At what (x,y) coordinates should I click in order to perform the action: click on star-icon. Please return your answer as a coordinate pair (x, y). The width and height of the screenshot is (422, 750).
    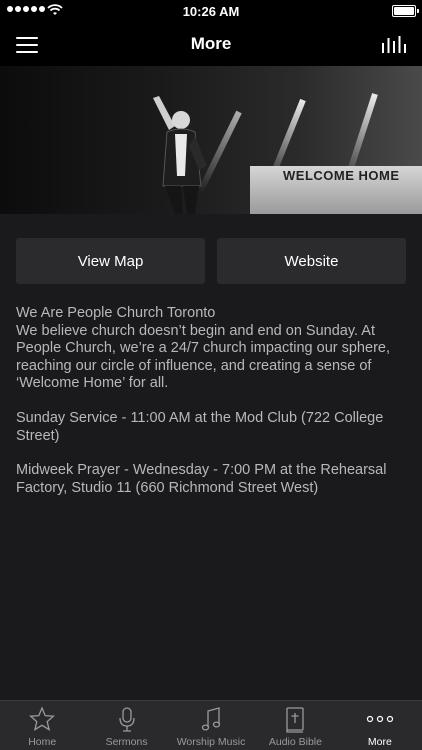
    Looking at the image, I should click on (42, 718).